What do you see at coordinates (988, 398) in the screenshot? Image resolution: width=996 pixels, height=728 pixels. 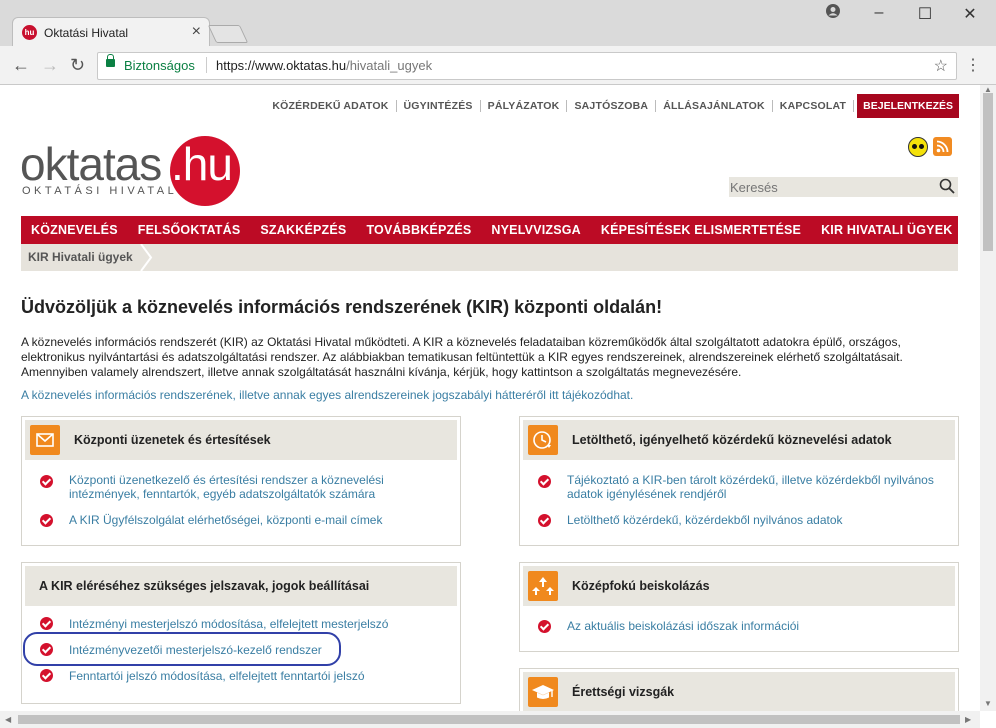 I see `vertical-scrollbar: ▲ ▼` at bounding box center [988, 398].